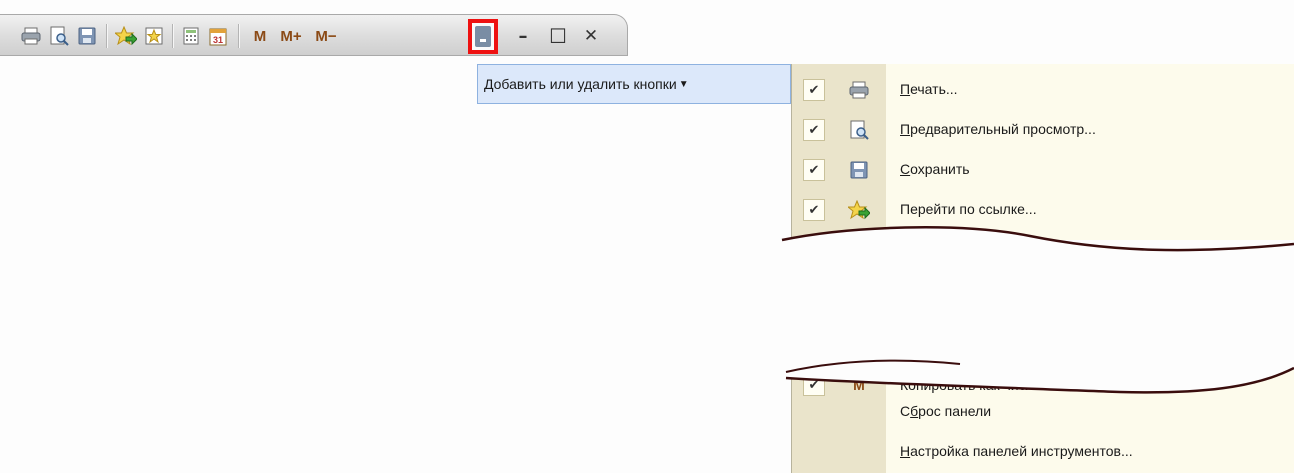 This screenshot has width=1294, height=473. I want to click on menu-item-copy-as-number: ✔ M Копировать как число, so click(1043, 381).